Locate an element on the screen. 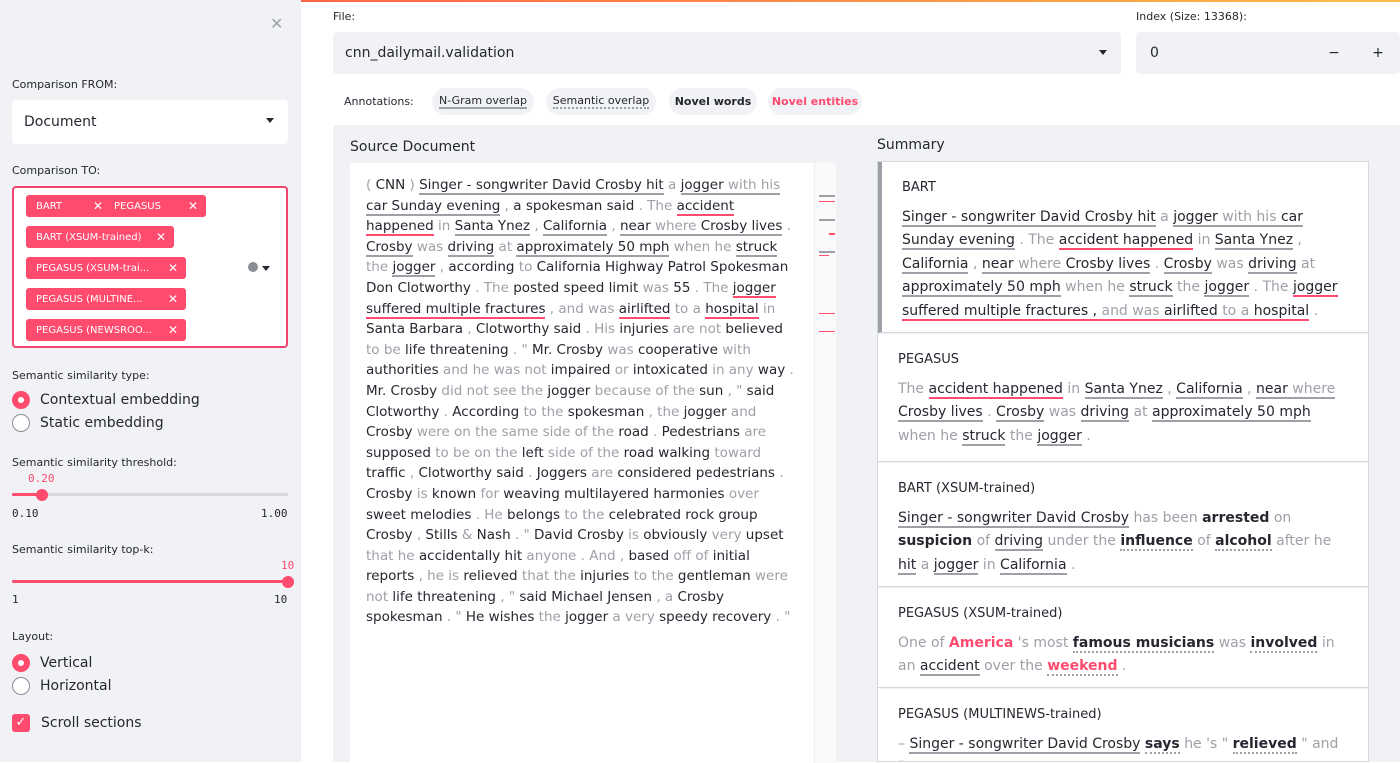 The width and height of the screenshot is (1400, 763). card-title: BART is located at coordinates (919, 187).